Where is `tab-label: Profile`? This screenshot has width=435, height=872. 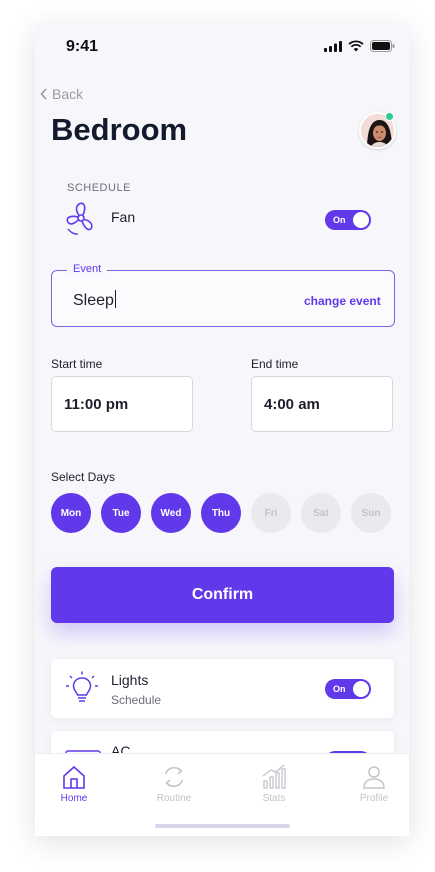 tab-label: Profile is located at coordinates (374, 798).